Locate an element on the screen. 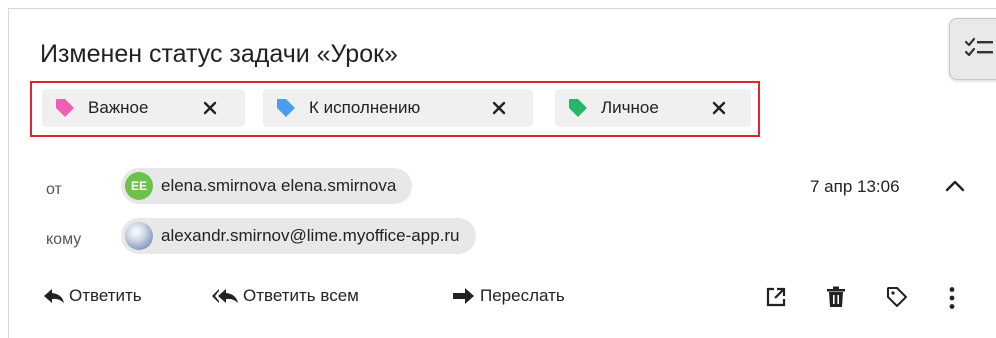 Image resolution: width=996 pixels, height=338 pixels. tag-chip-to-do: К исполнению is located at coordinates (398, 108).